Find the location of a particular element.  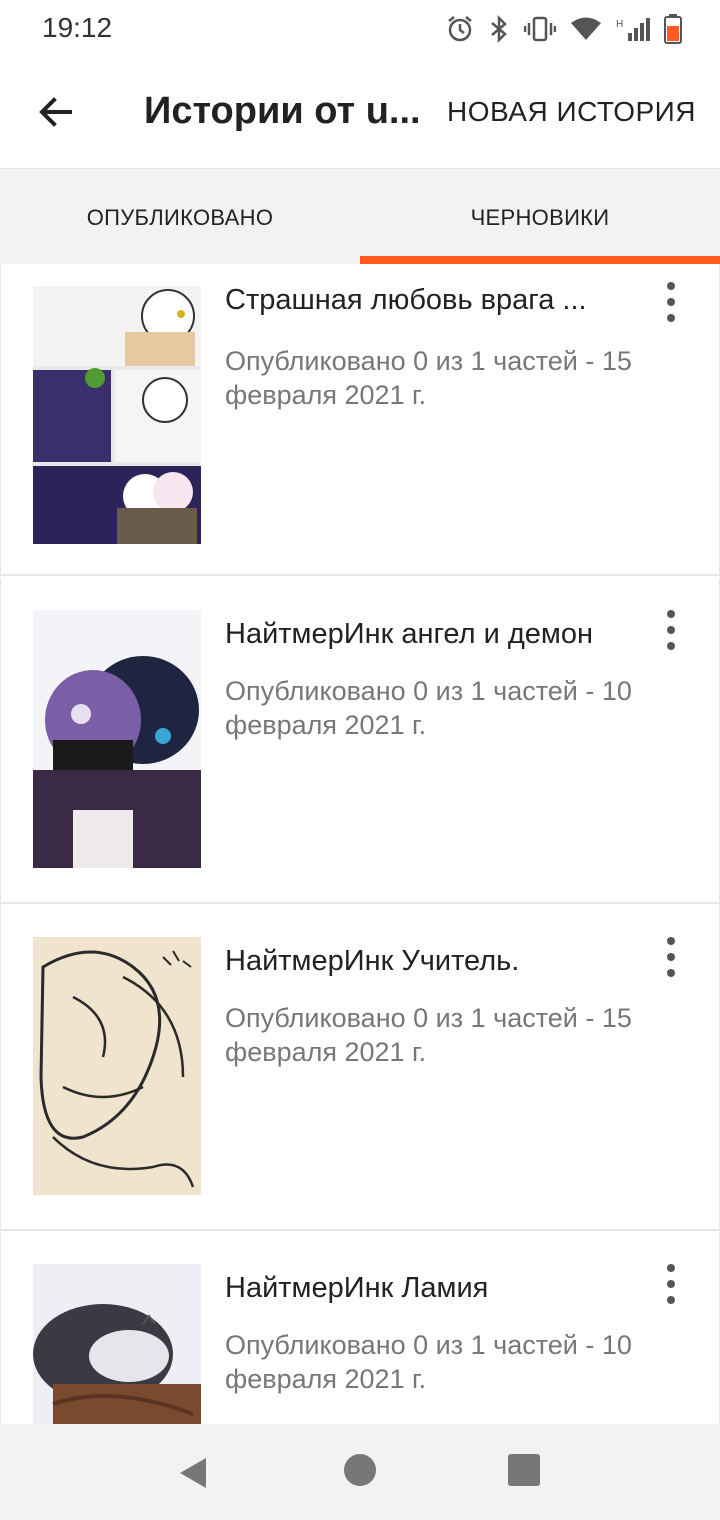

back-button is located at coordinates (56, 112).